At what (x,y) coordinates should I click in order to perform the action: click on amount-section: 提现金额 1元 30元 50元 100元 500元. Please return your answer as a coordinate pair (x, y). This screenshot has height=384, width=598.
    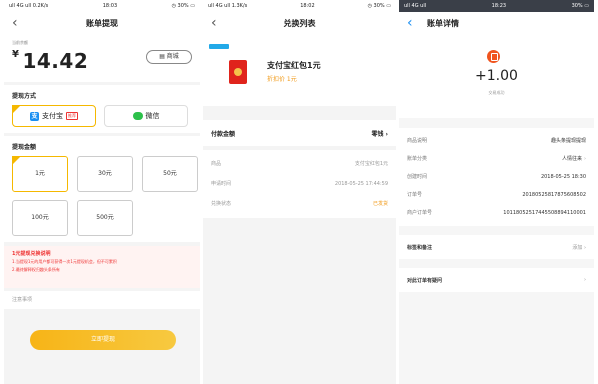
    Looking at the image, I should click on (102, 189).